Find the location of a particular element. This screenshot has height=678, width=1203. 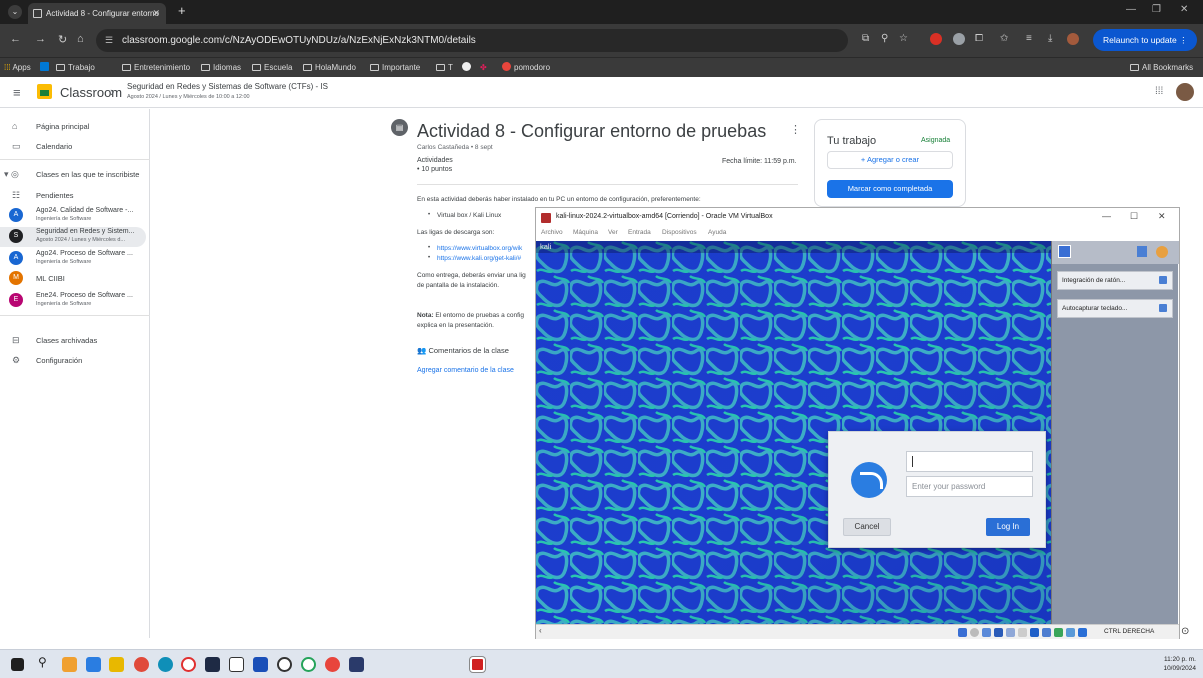

bookmark-holamundo: HolaMundo is located at coordinates (329, 67).